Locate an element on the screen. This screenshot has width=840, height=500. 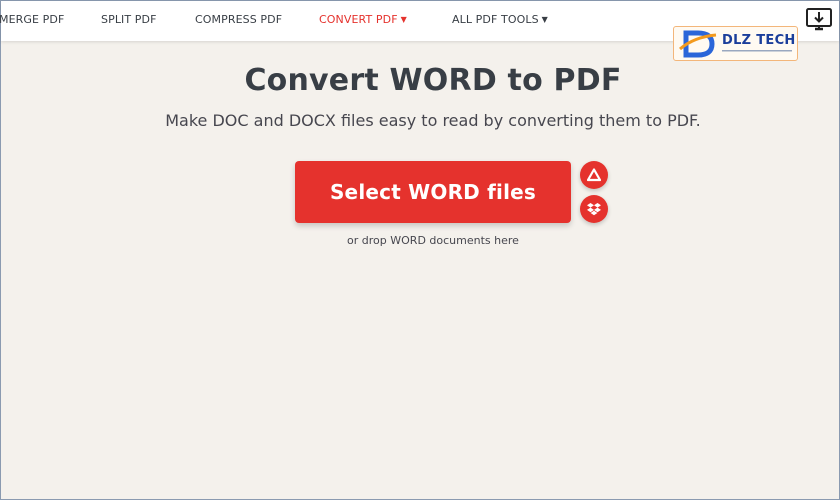
nav-item-label: ALL PDF TOOLS is located at coordinates (495, 19).